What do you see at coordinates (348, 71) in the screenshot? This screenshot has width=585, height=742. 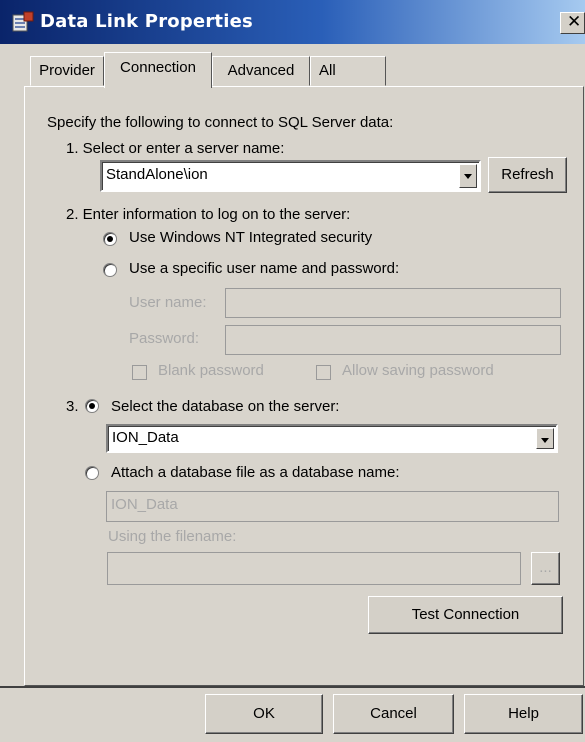 I see `tab-all: All` at bounding box center [348, 71].